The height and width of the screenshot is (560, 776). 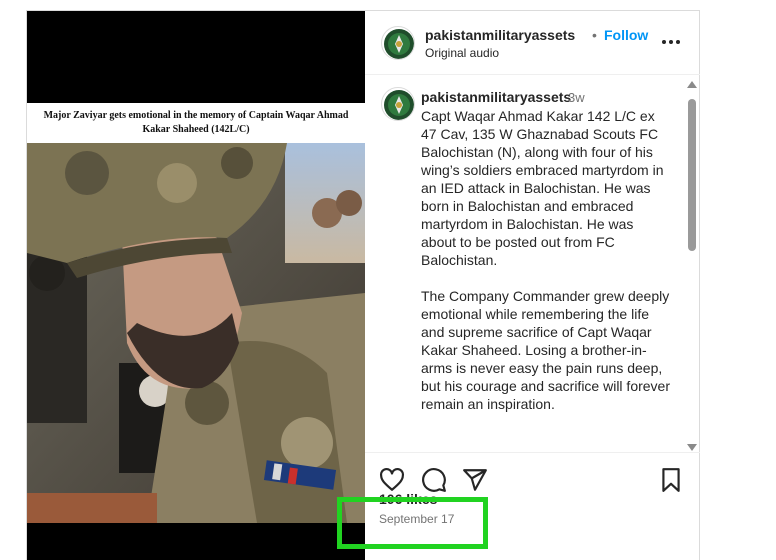 I want to click on profile-avatar, so click(x=398, y=43).